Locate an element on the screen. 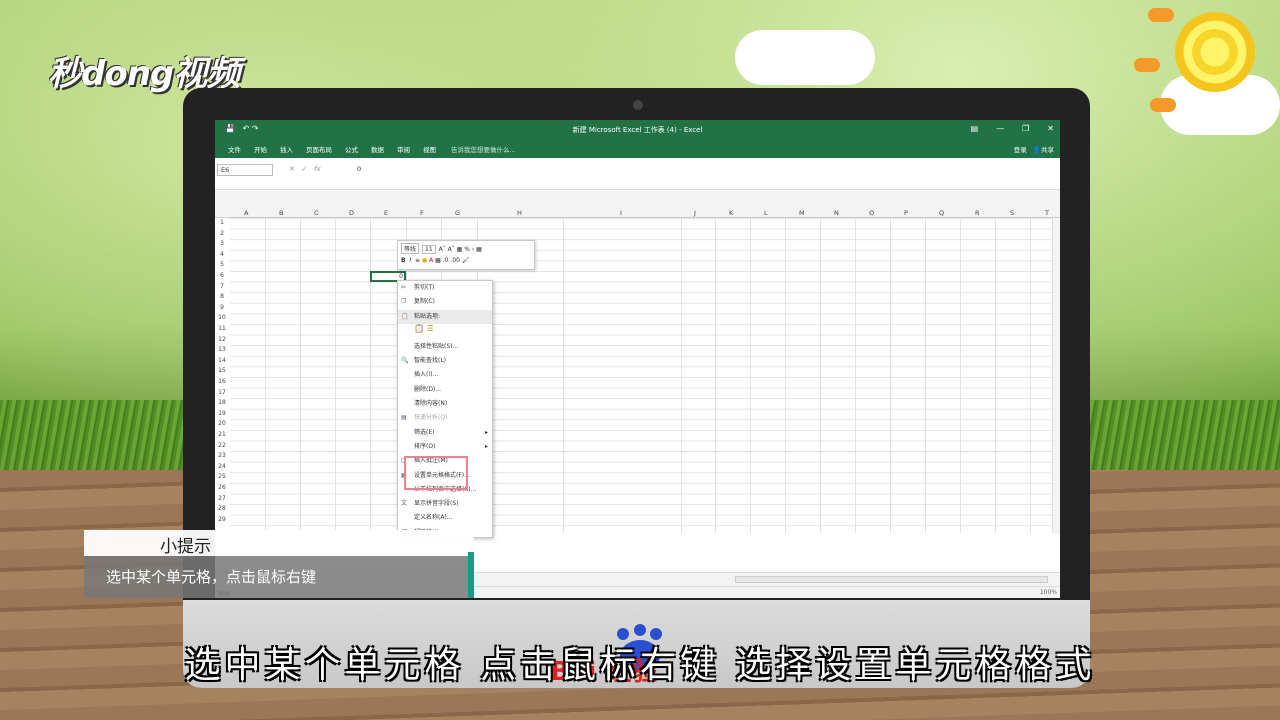 The height and width of the screenshot is (720, 1280). ribbon-tab: 审阅 is located at coordinates (403, 149).